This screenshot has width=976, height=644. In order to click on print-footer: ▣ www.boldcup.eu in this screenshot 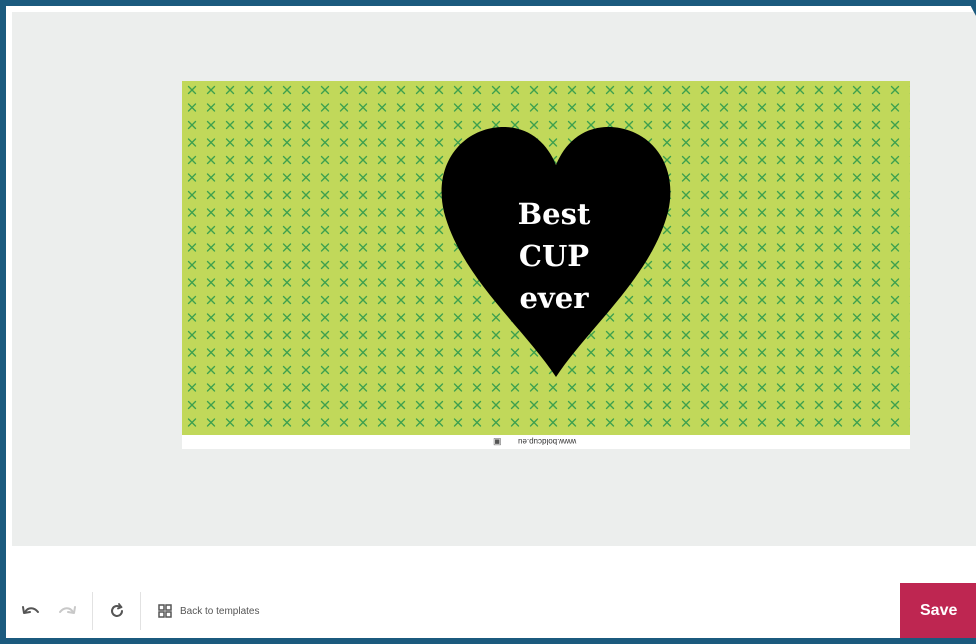, I will do `click(546, 442)`.